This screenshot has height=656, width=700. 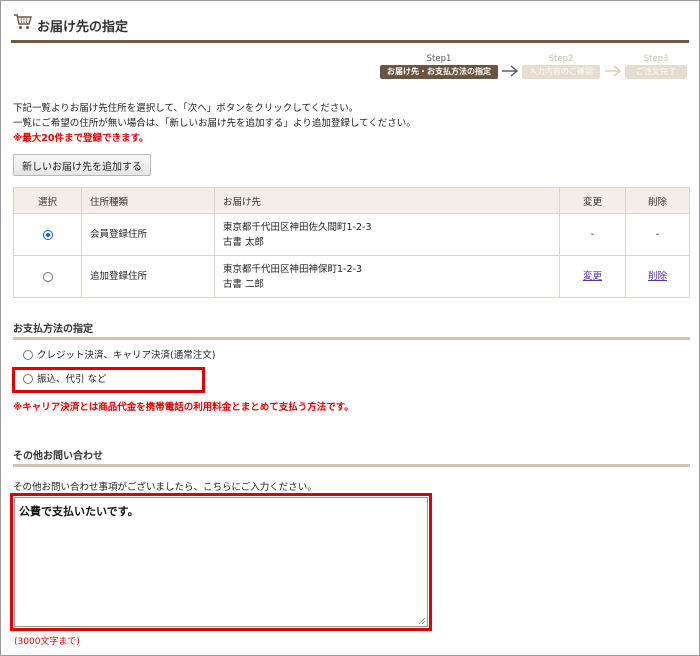 I want to click on intro-line-1: 下記一覧よりお届け先住所を選択して、「次へ」ボタンをクリックしてください。, so click(x=186, y=108).